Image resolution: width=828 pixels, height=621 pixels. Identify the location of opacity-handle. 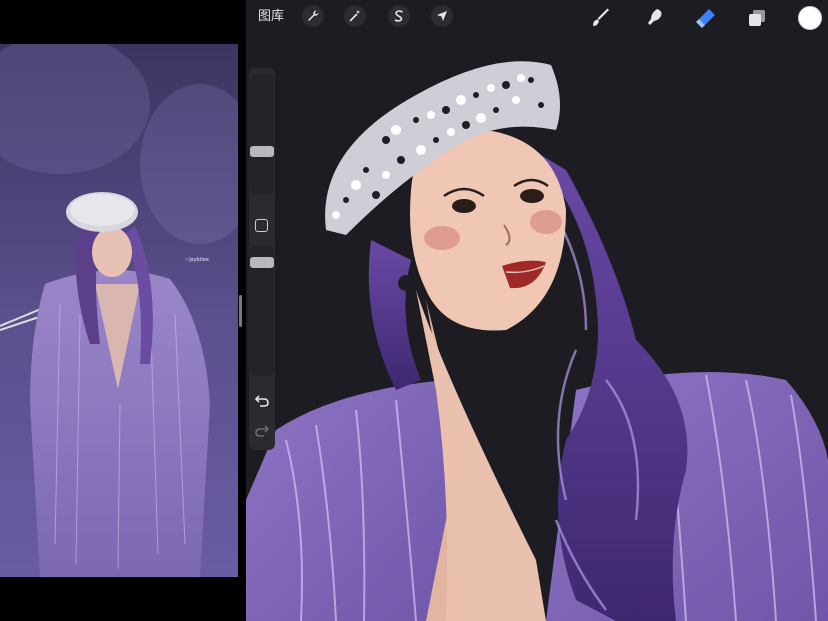
(262, 262).